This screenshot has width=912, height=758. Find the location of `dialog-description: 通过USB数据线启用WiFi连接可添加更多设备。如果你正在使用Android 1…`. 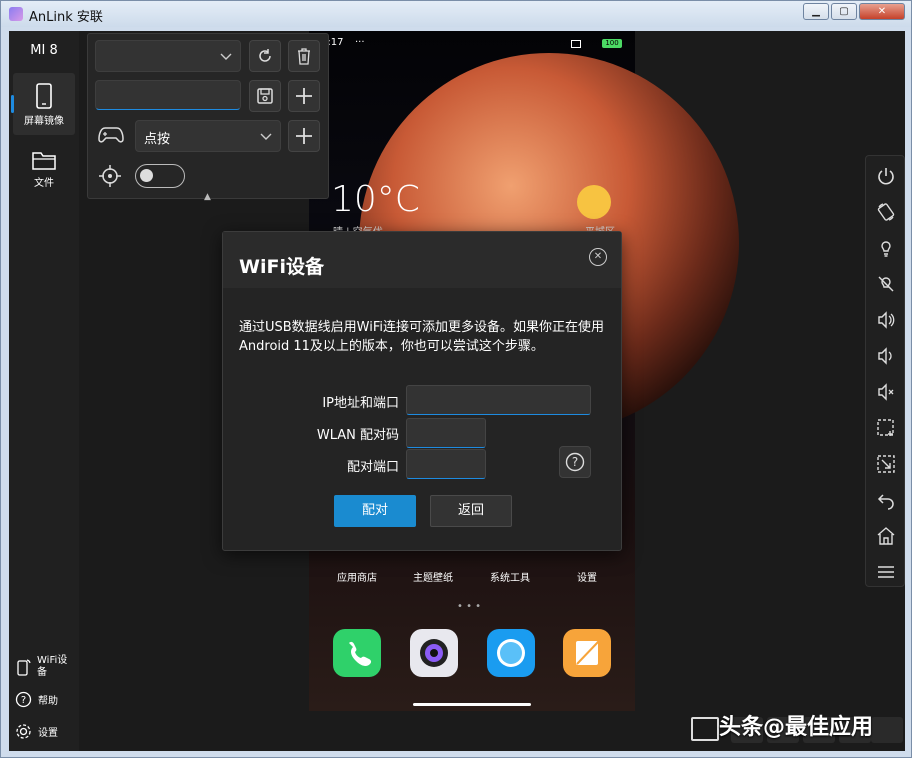

dialog-description: 通过USB数据线启用WiFi连接可添加更多设备。如果你正在使用Android 1… is located at coordinates (422, 337).